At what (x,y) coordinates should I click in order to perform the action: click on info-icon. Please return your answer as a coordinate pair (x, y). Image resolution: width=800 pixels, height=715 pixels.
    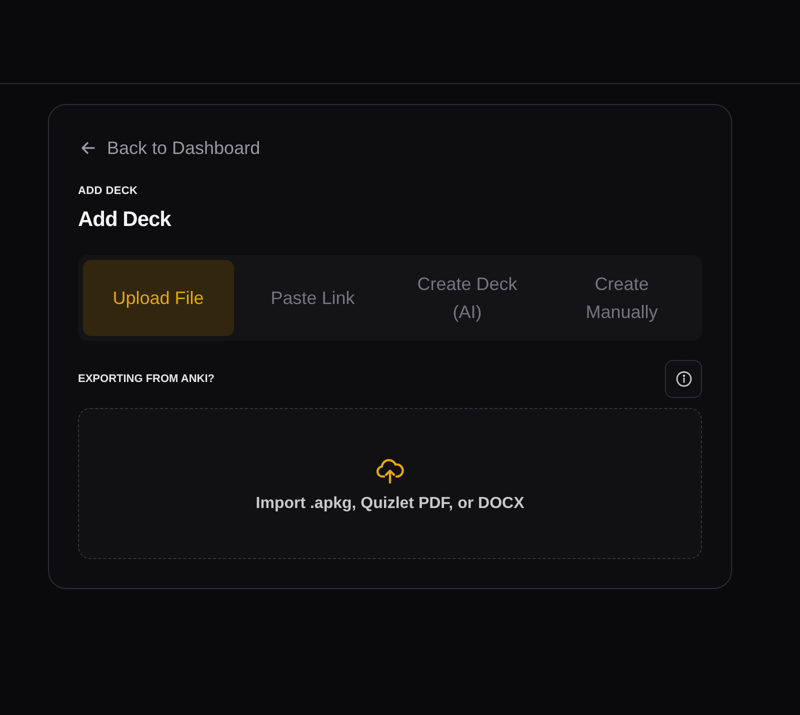
    Looking at the image, I should click on (684, 379).